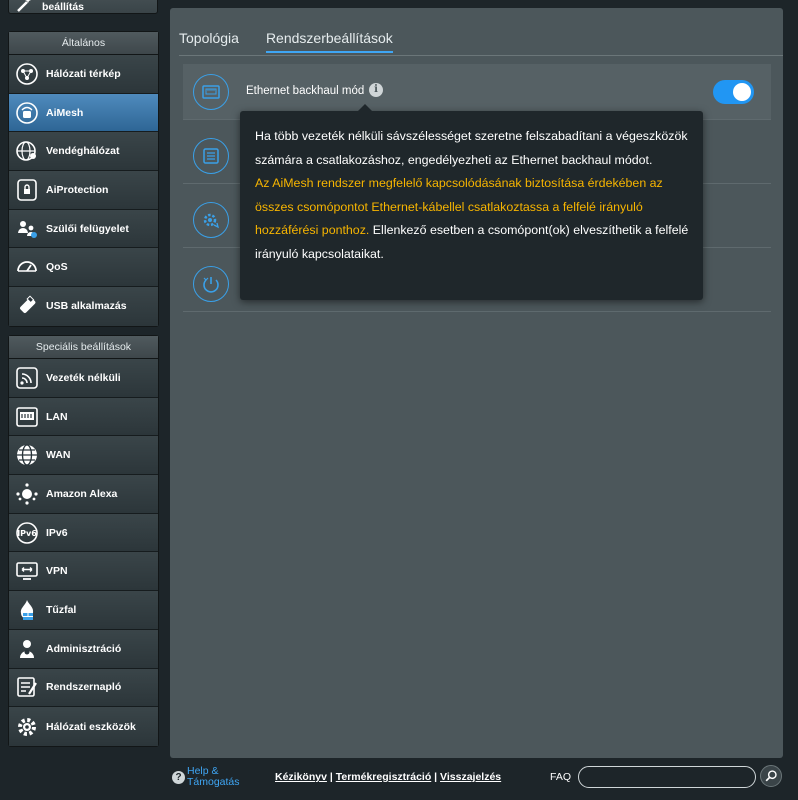  What do you see at coordinates (211, 284) in the screenshot?
I see `power-reset-icon` at bounding box center [211, 284].